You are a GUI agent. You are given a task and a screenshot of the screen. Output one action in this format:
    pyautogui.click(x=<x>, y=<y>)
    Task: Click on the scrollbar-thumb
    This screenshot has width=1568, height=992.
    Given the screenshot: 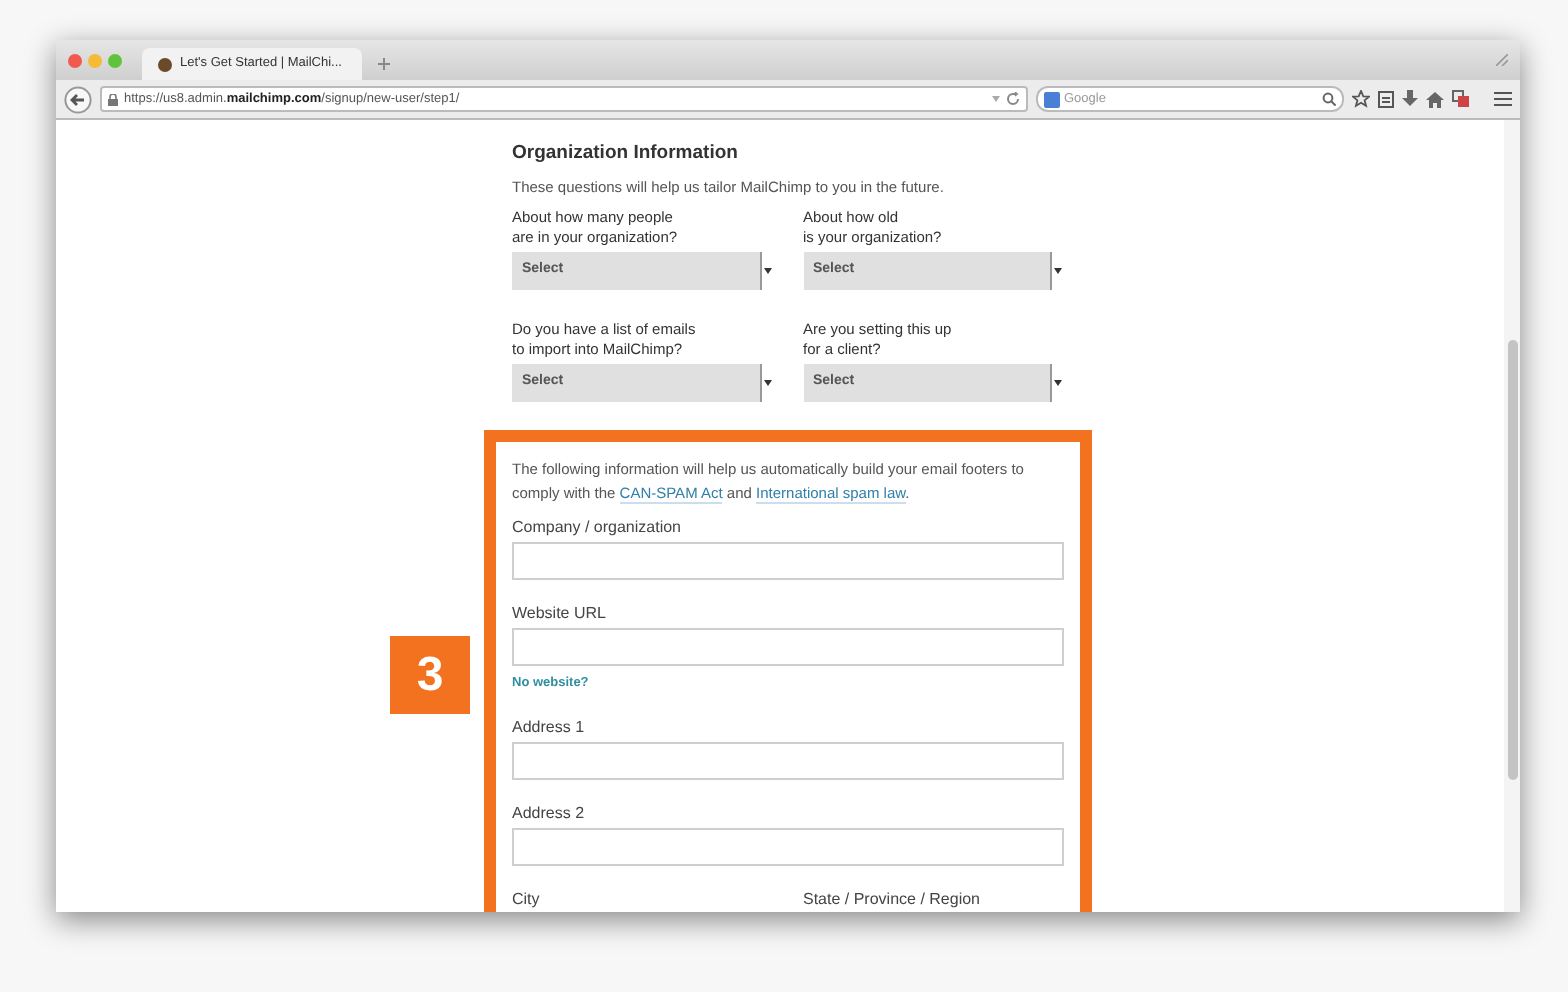 What is the action you would take?
    pyautogui.click(x=1512, y=560)
    